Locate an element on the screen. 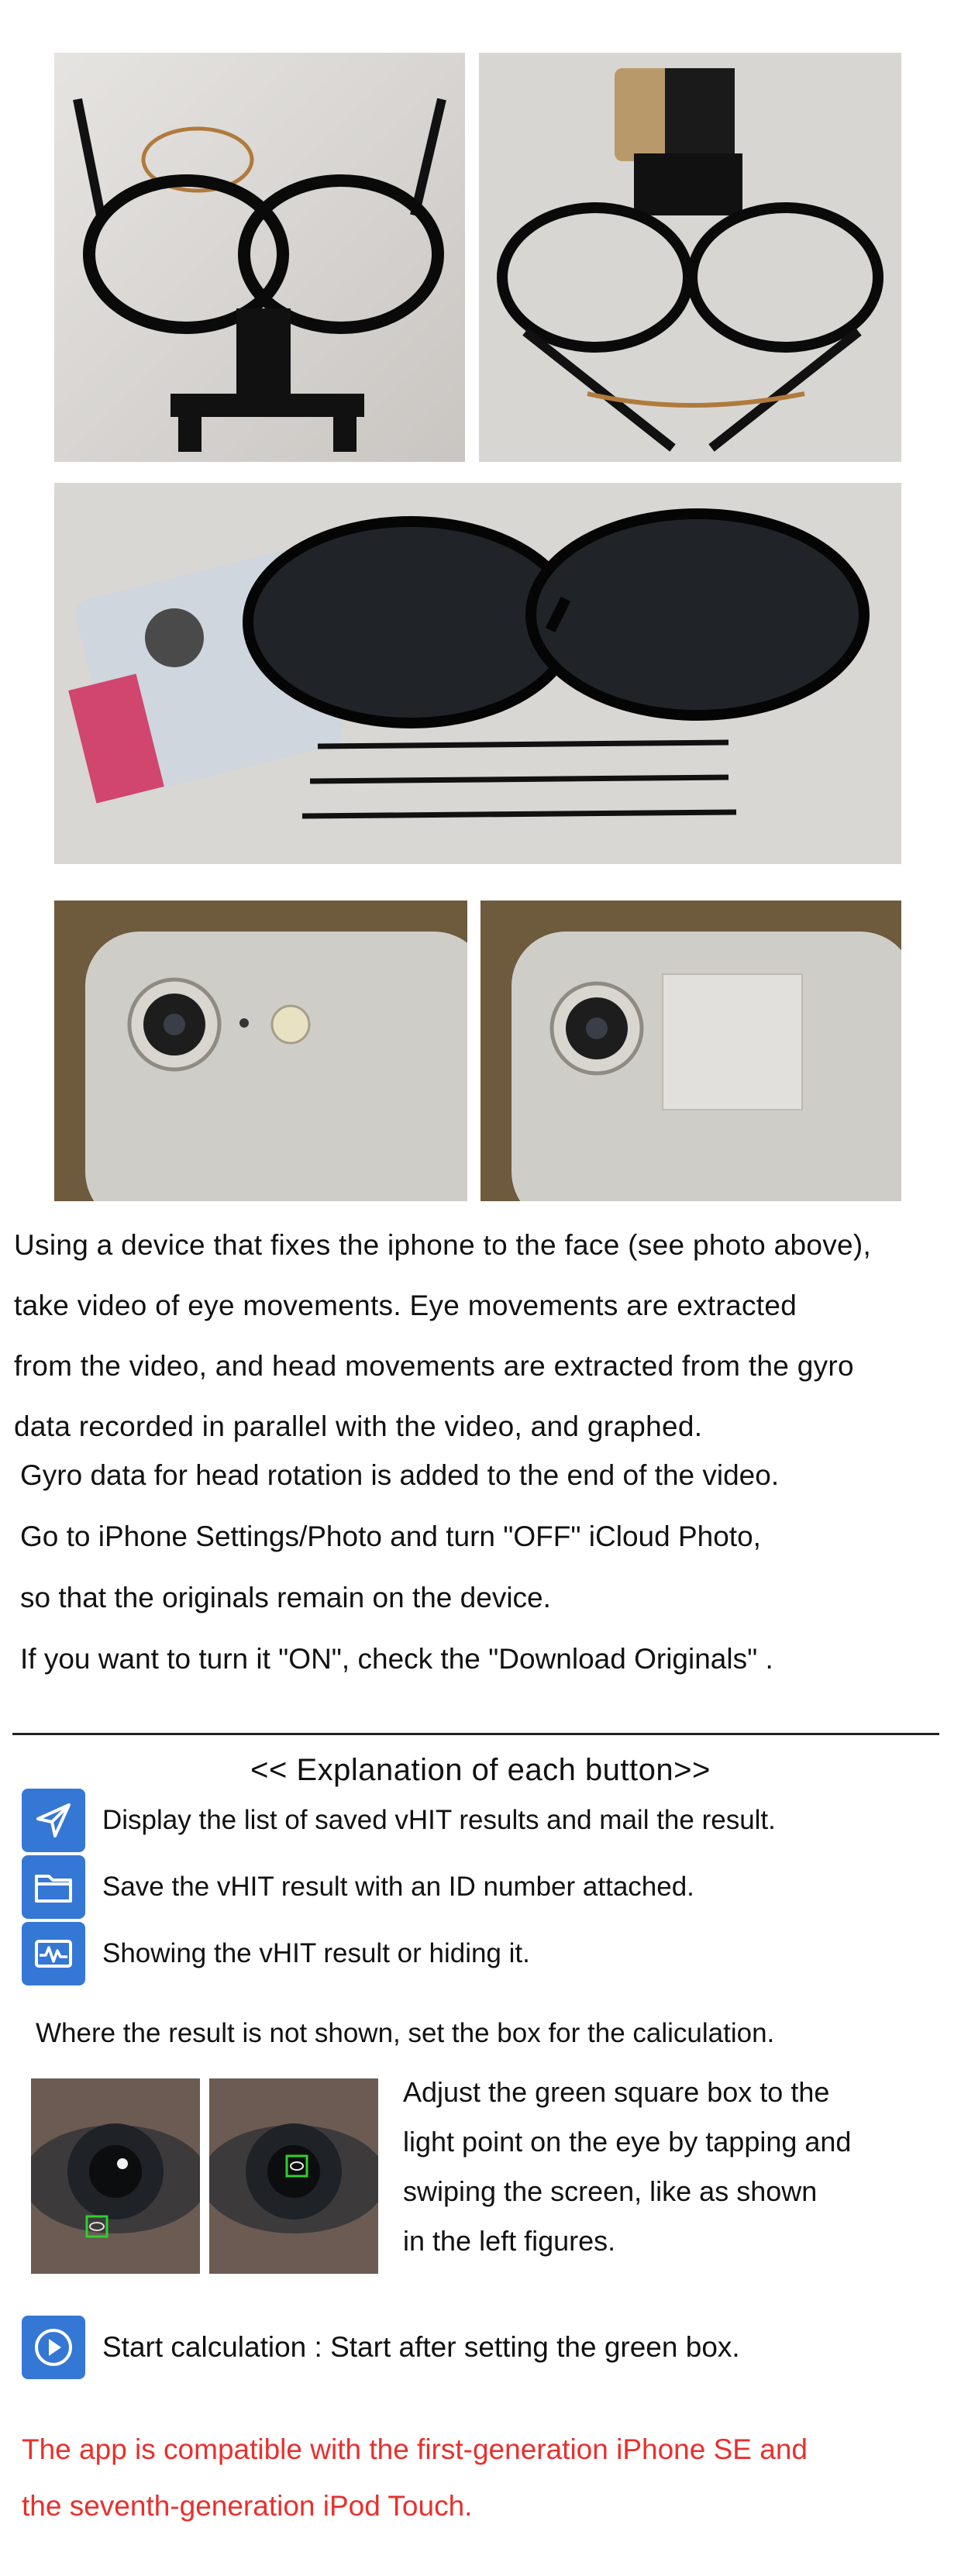 This screenshot has width=961, height=2576. adjust-line: in the left figures. is located at coordinates (509, 2241).